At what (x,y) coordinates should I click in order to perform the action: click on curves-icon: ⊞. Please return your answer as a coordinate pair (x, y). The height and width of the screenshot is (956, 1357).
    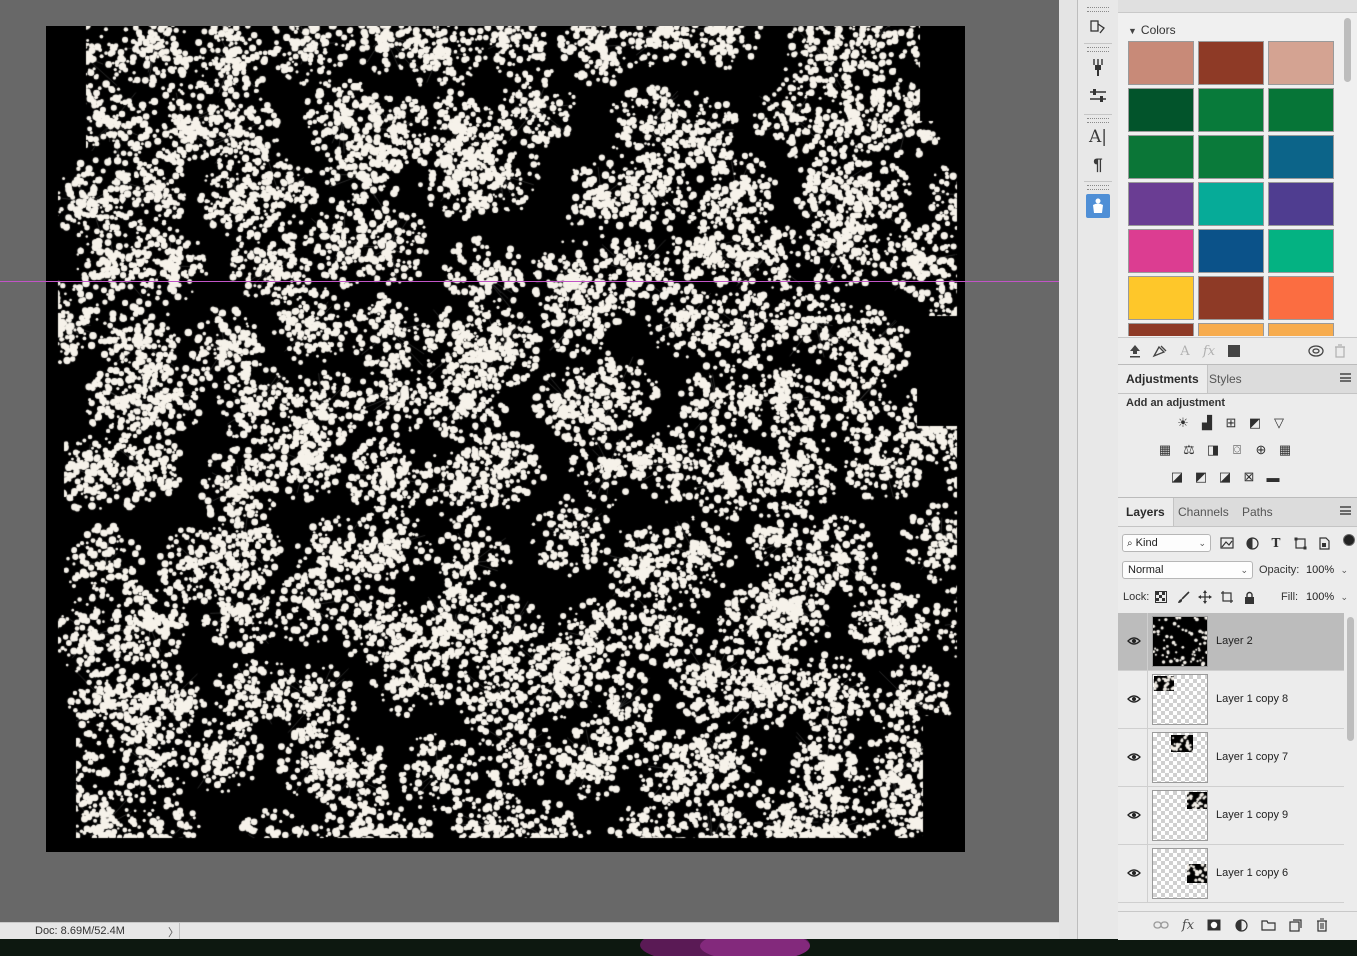
    Looking at the image, I should click on (1231, 423).